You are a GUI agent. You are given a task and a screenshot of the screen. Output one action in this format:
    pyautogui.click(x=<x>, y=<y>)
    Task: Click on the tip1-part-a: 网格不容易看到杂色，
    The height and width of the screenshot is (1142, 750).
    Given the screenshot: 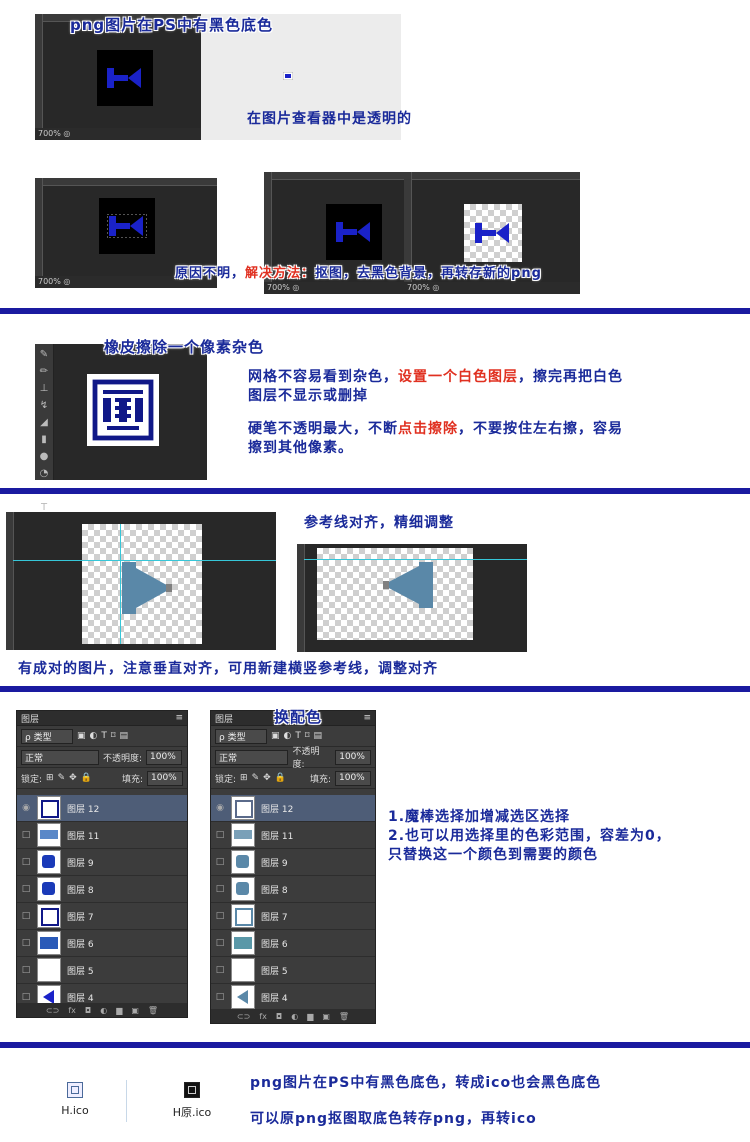 What is the action you would take?
    pyautogui.click(x=323, y=377)
    